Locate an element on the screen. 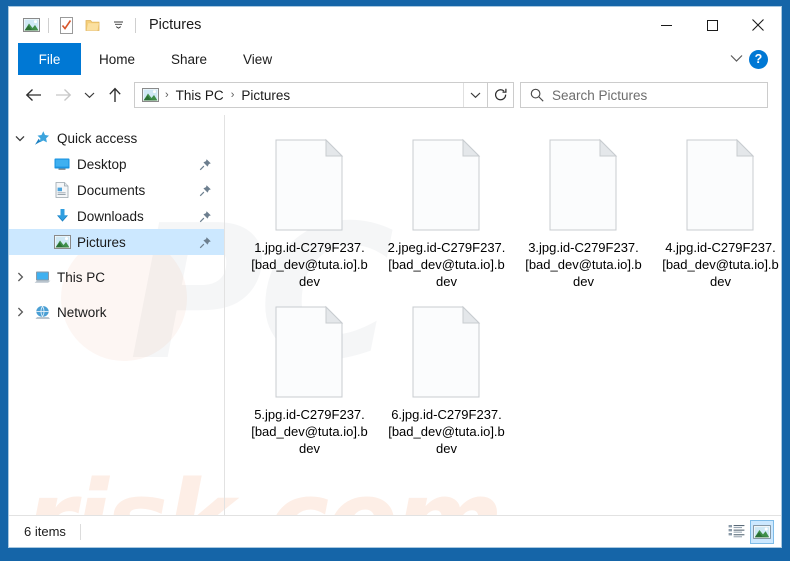 Image resolution: width=790 pixels, height=561 pixels. breadcrumb-pictures-icon is located at coordinates (150, 95).